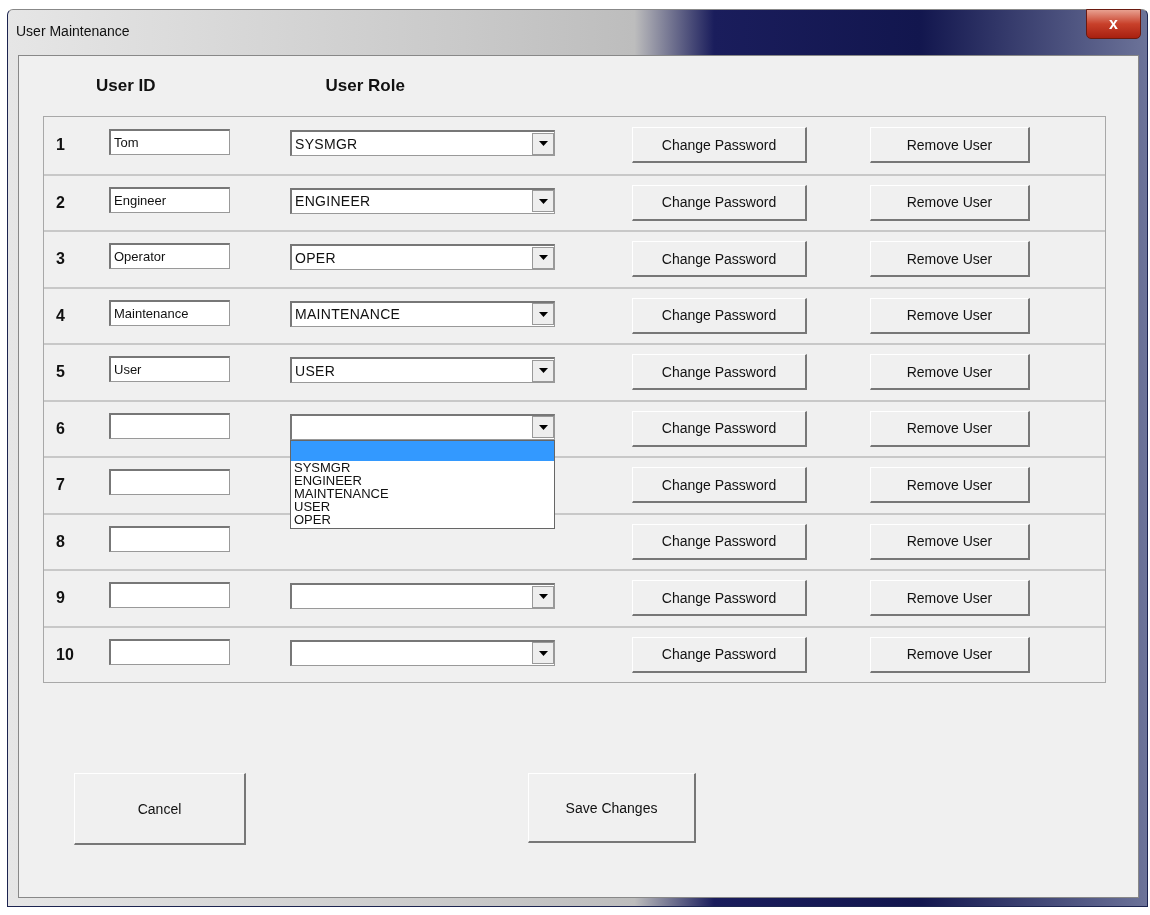  What do you see at coordinates (612, 808) in the screenshot?
I see `save-changes-button: Save Changes` at bounding box center [612, 808].